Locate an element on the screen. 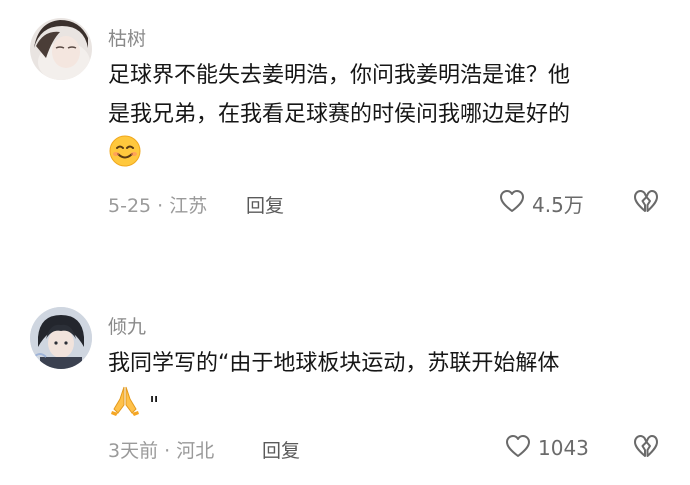  comment-meta: 3天前 · 河北 is located at coordinates (161, 451).